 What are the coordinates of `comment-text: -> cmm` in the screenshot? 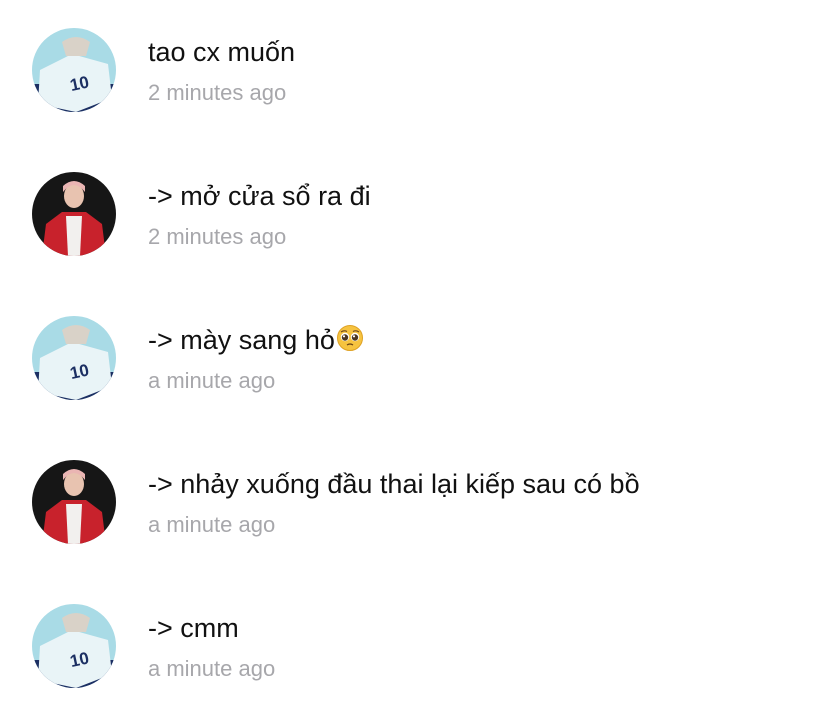 It's located at (193, 628).